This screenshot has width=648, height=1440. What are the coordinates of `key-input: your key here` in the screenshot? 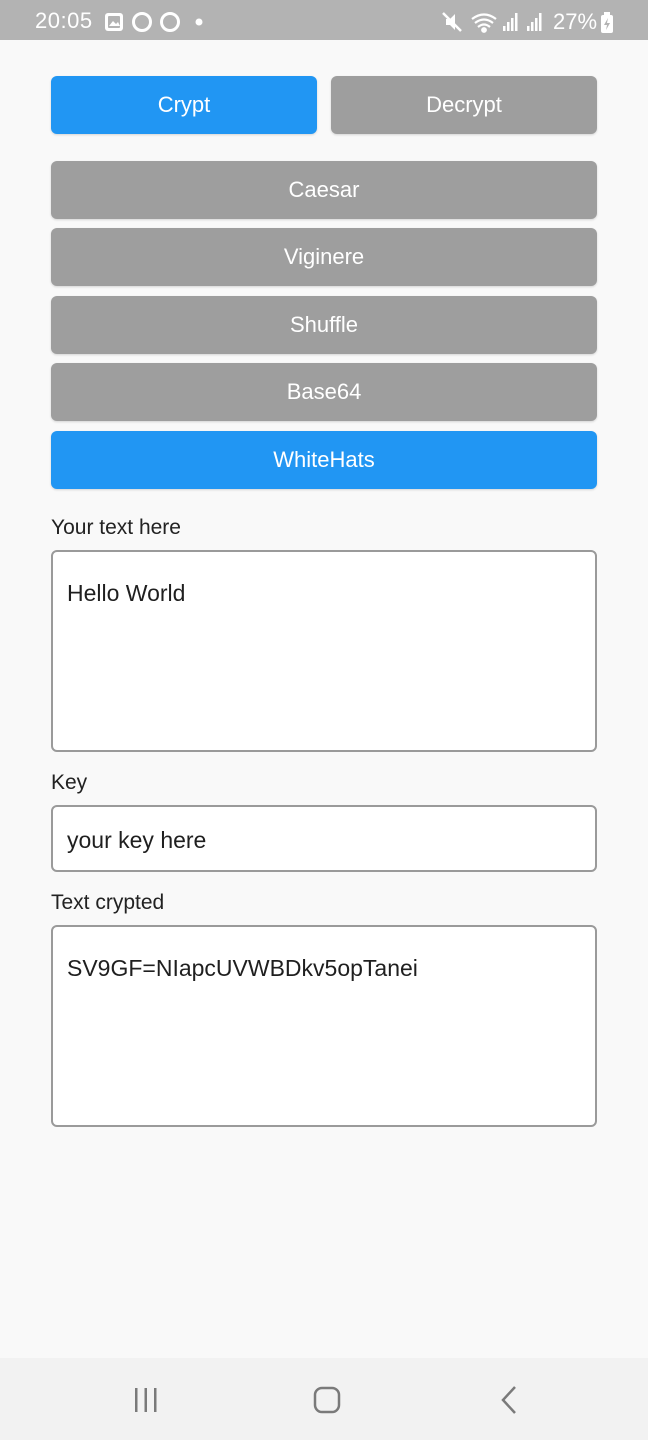 It's located at (324, 838).